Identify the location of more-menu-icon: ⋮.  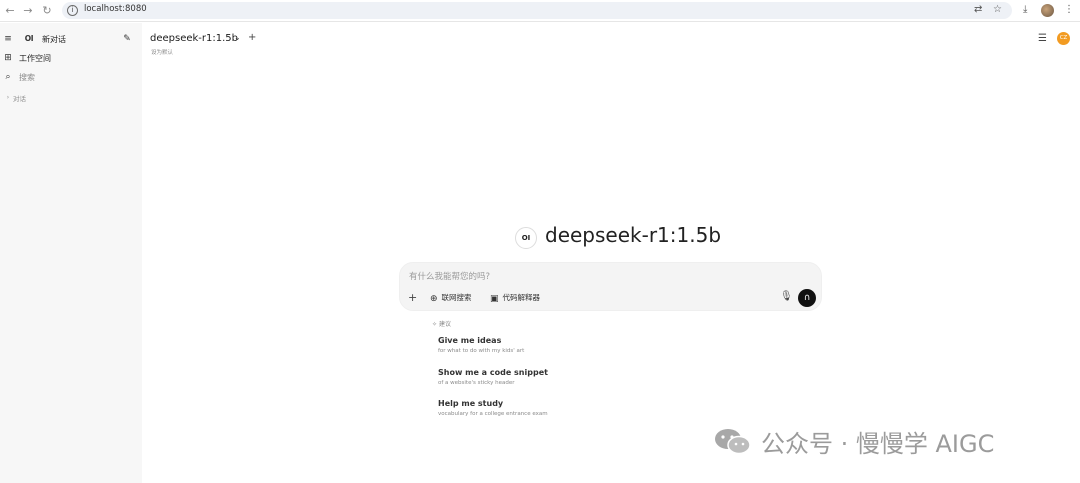
(1069, 9).